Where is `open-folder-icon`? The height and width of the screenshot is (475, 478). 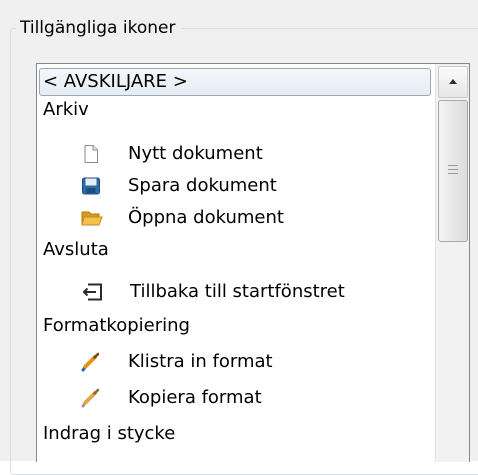 open-folder-icon is located at coordinates (92, 218).